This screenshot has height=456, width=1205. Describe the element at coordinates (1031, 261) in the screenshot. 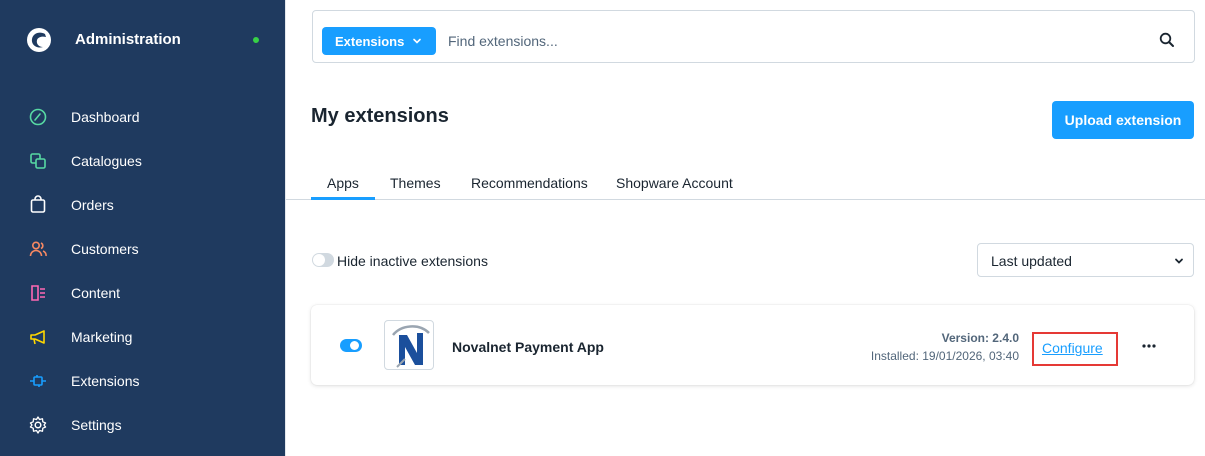

I see `sort-selected-value: Last updated` at that location.